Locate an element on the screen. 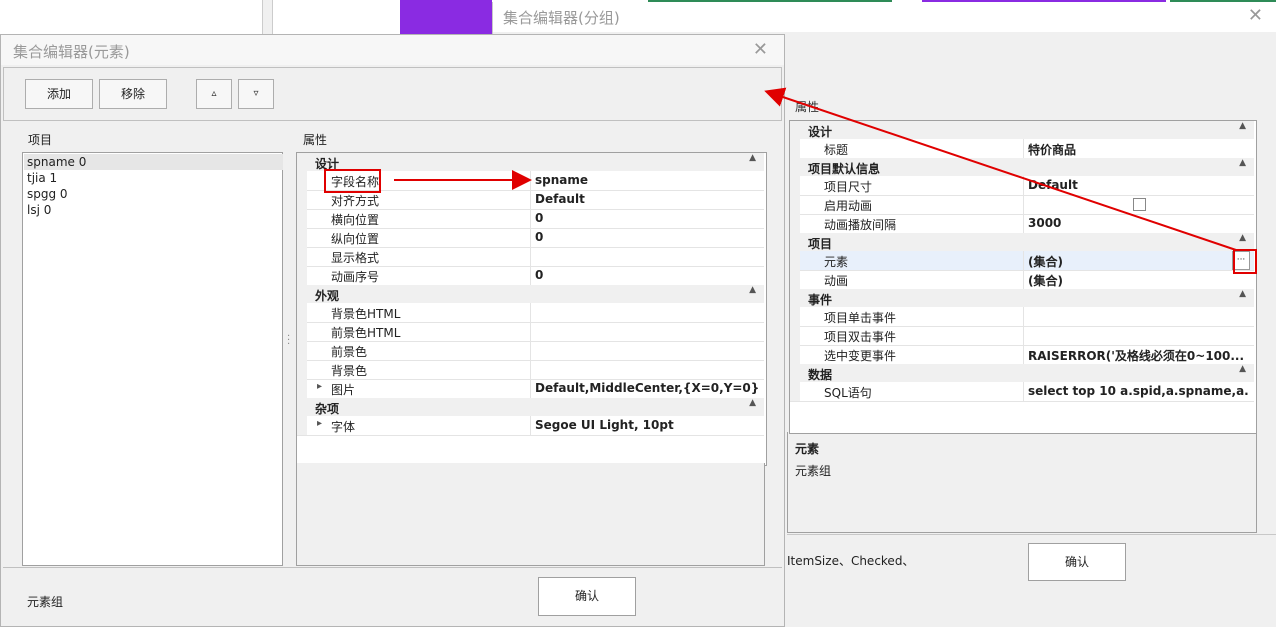 The height and width of the screenshot is (627, 1276). annotation-arrow is located at coordinates (1000, 169).